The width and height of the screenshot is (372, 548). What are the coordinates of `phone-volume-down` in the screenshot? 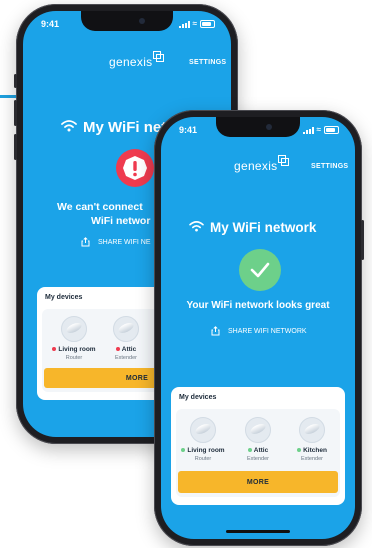 It's located at (15, 147).